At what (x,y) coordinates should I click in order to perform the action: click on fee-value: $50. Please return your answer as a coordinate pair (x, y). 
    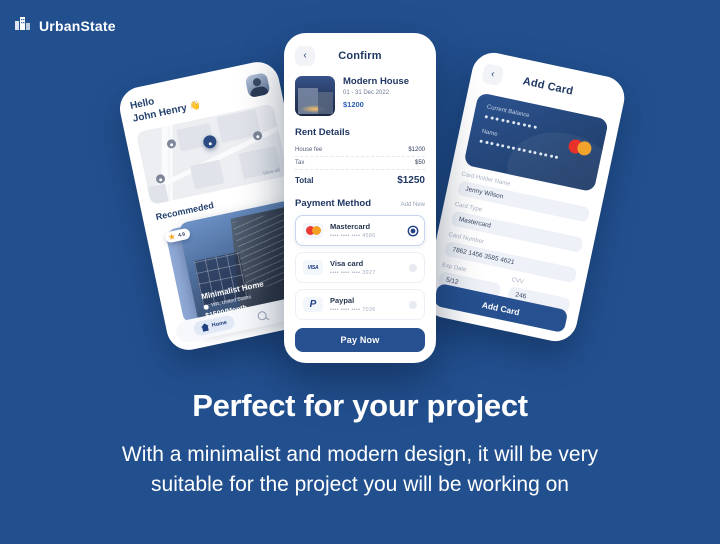
    Looking at the image, I should click on (419, 163).